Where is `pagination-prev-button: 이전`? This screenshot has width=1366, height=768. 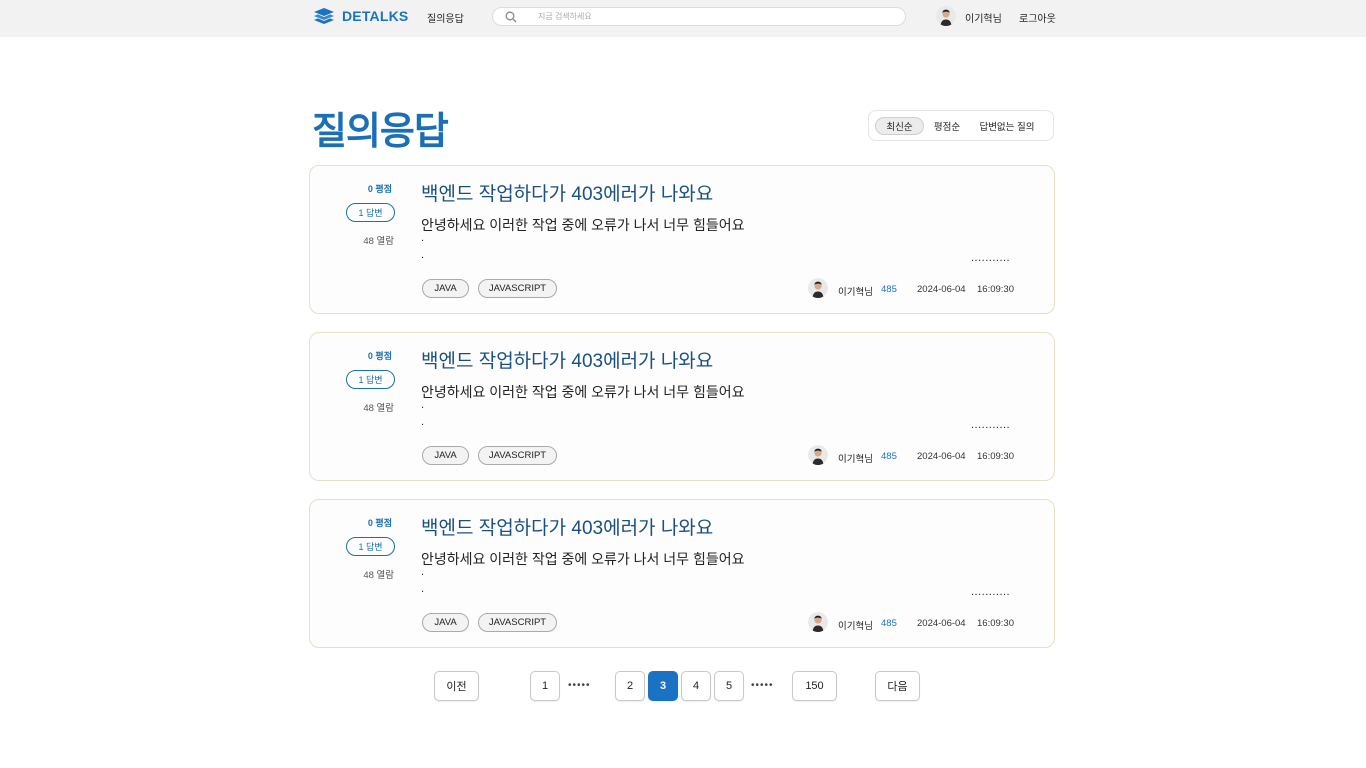
pagination-prev-button: 이전 is located at coordinates (456, 686).